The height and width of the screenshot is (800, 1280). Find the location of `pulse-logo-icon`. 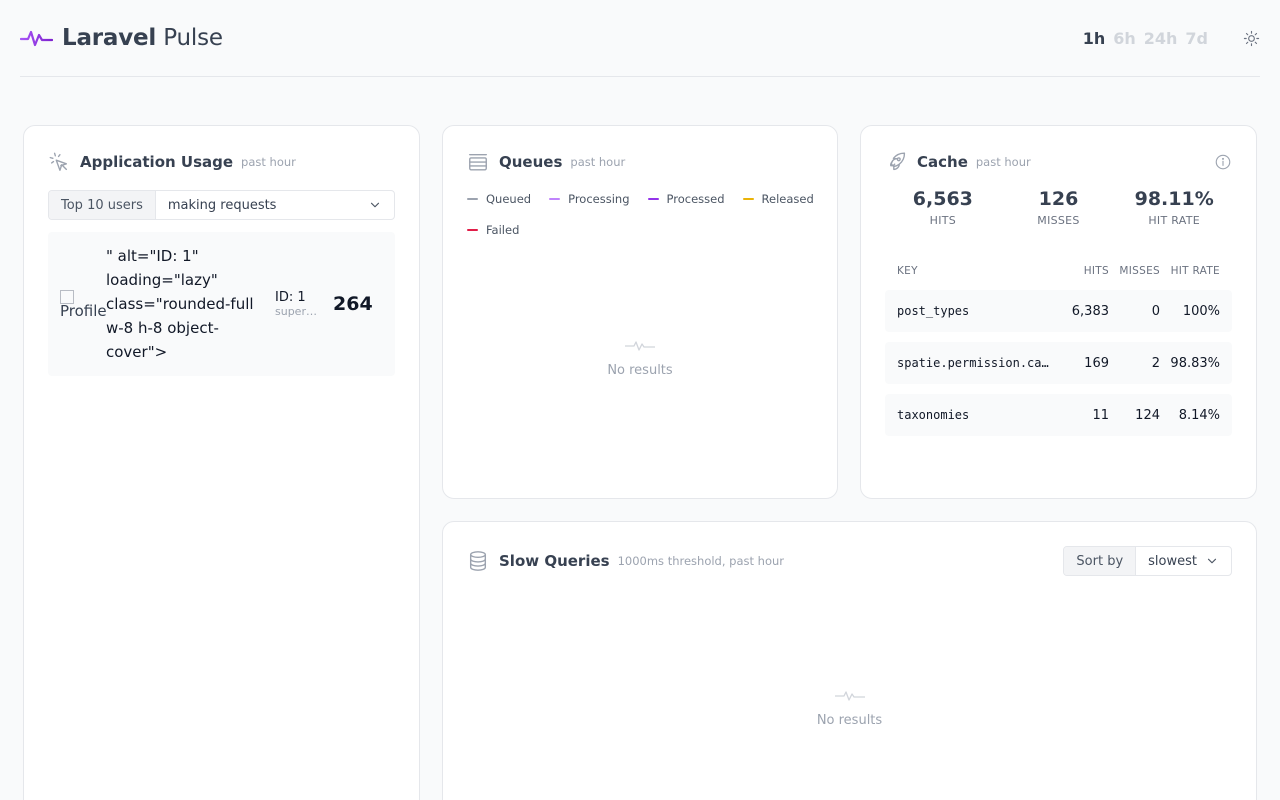

pulse-logo-icon is located at coordinates (36, 38).